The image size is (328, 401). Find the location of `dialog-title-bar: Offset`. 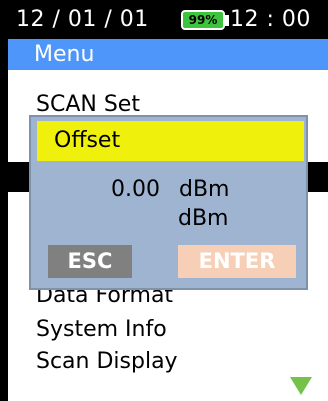

dialog-title-bar: Offset is located at coordinates (170, 141).